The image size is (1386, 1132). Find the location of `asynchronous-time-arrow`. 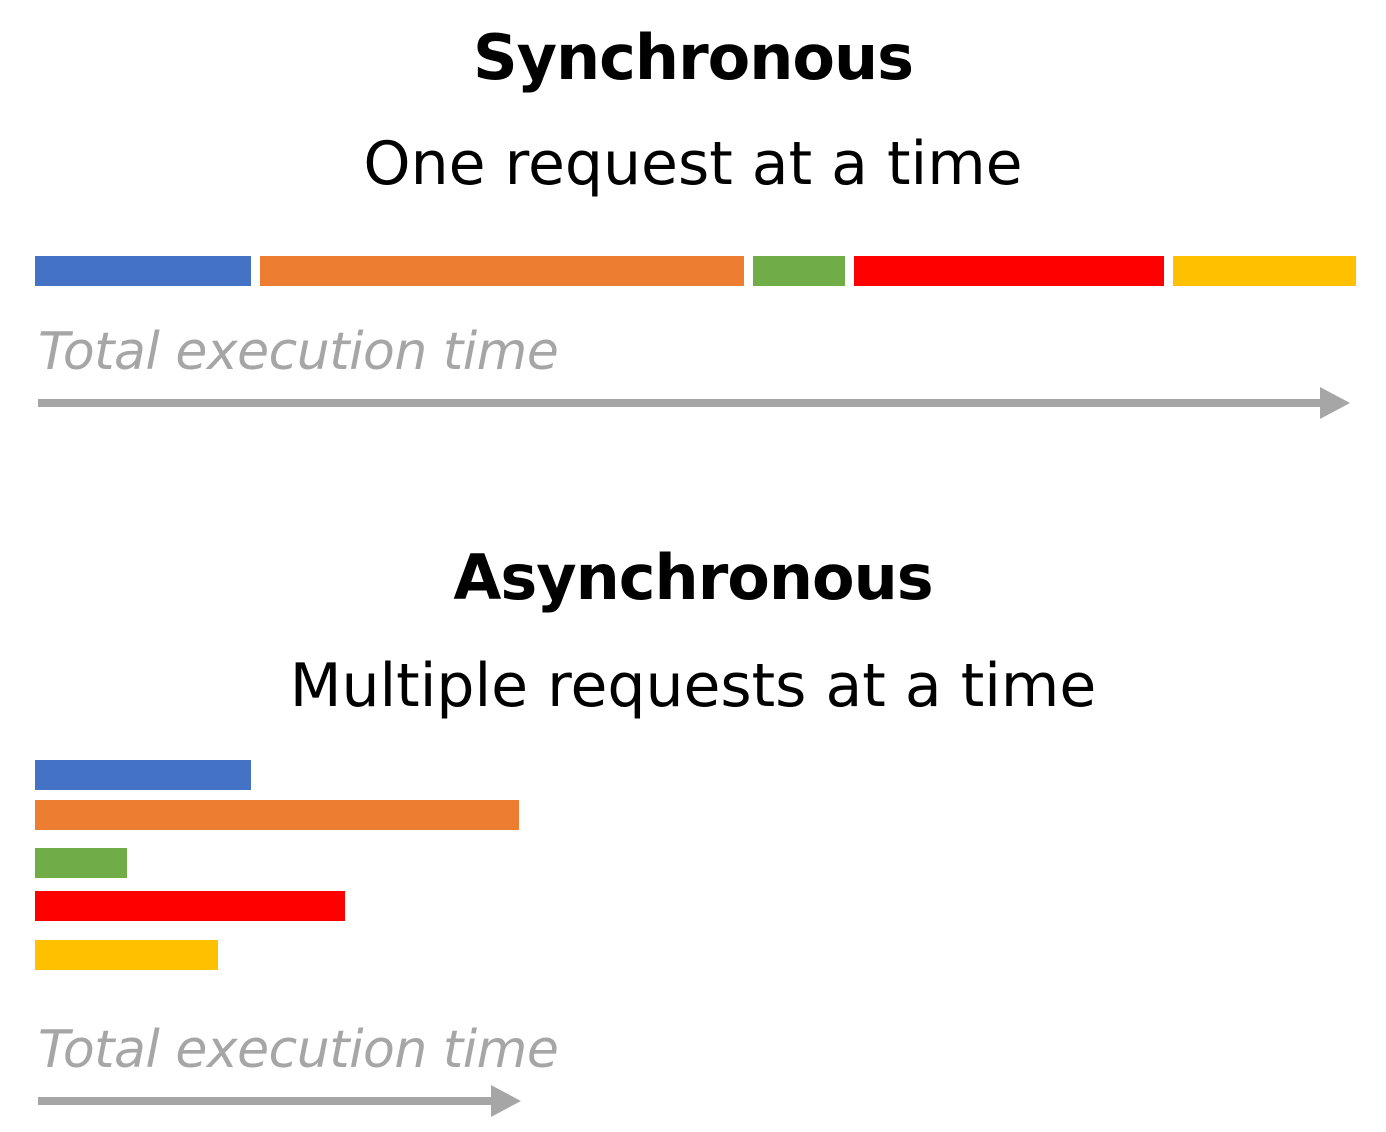

asynchronous-time-arrow is located at coordinates (279, 1101).